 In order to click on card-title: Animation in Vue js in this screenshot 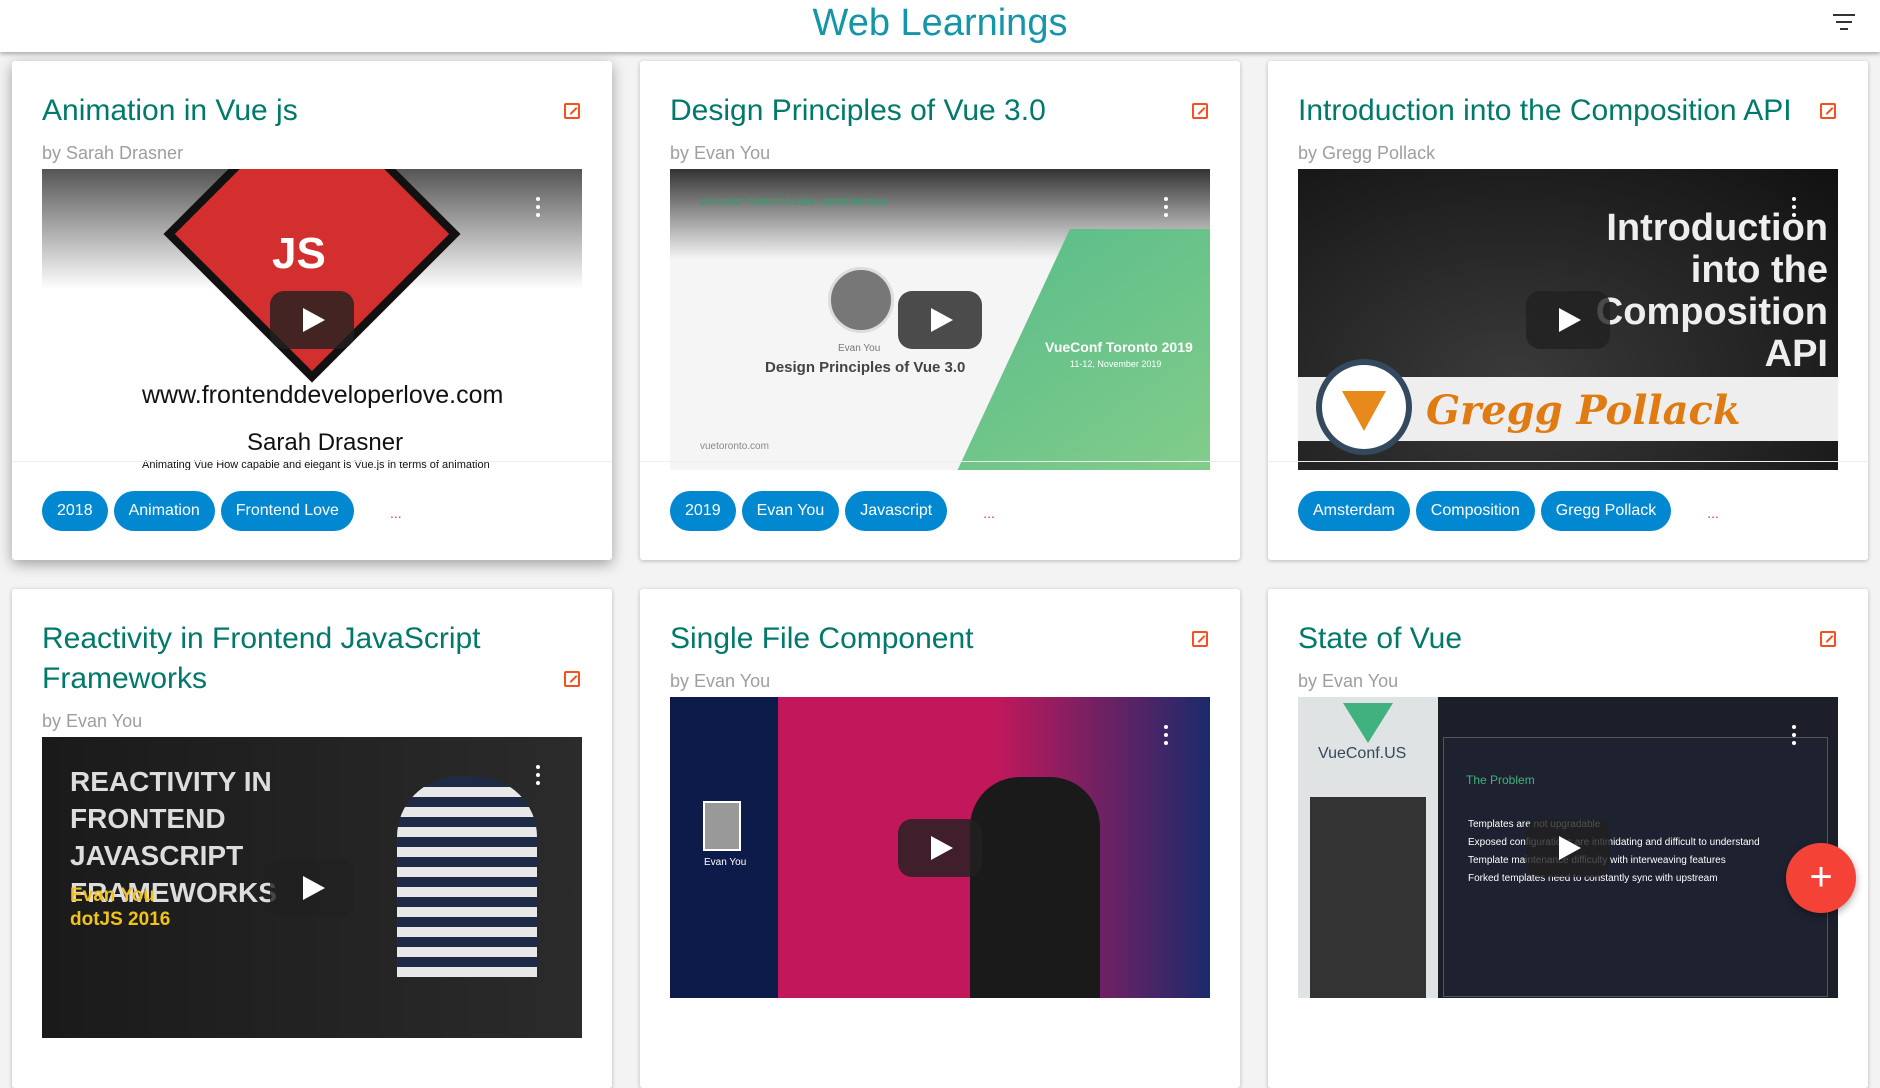, I will do `click(292, 111)`.